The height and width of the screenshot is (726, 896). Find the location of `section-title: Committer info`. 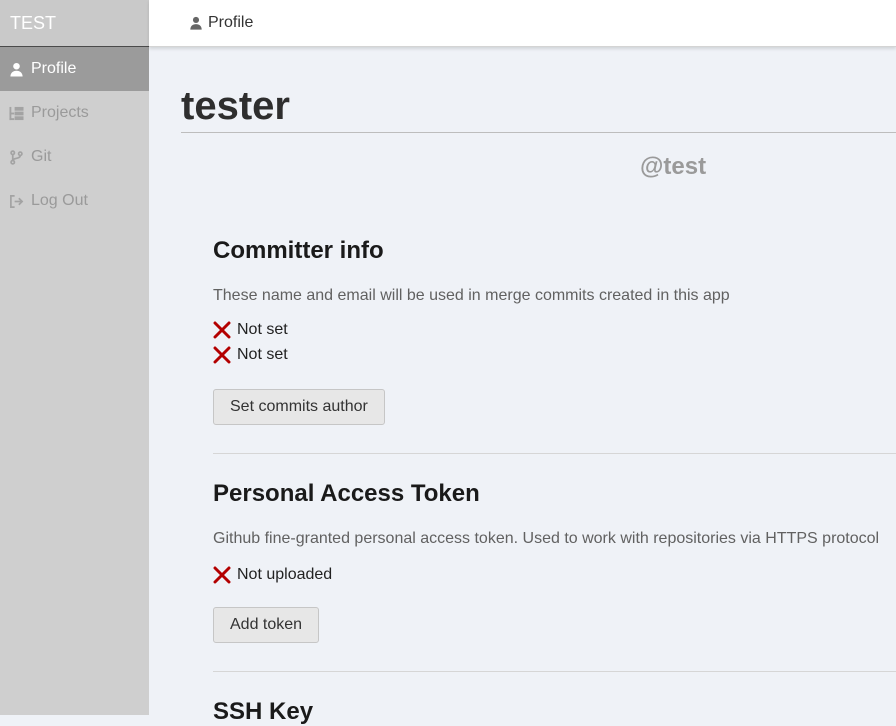

section-title: Committer info is located at coordinates (298, 250).